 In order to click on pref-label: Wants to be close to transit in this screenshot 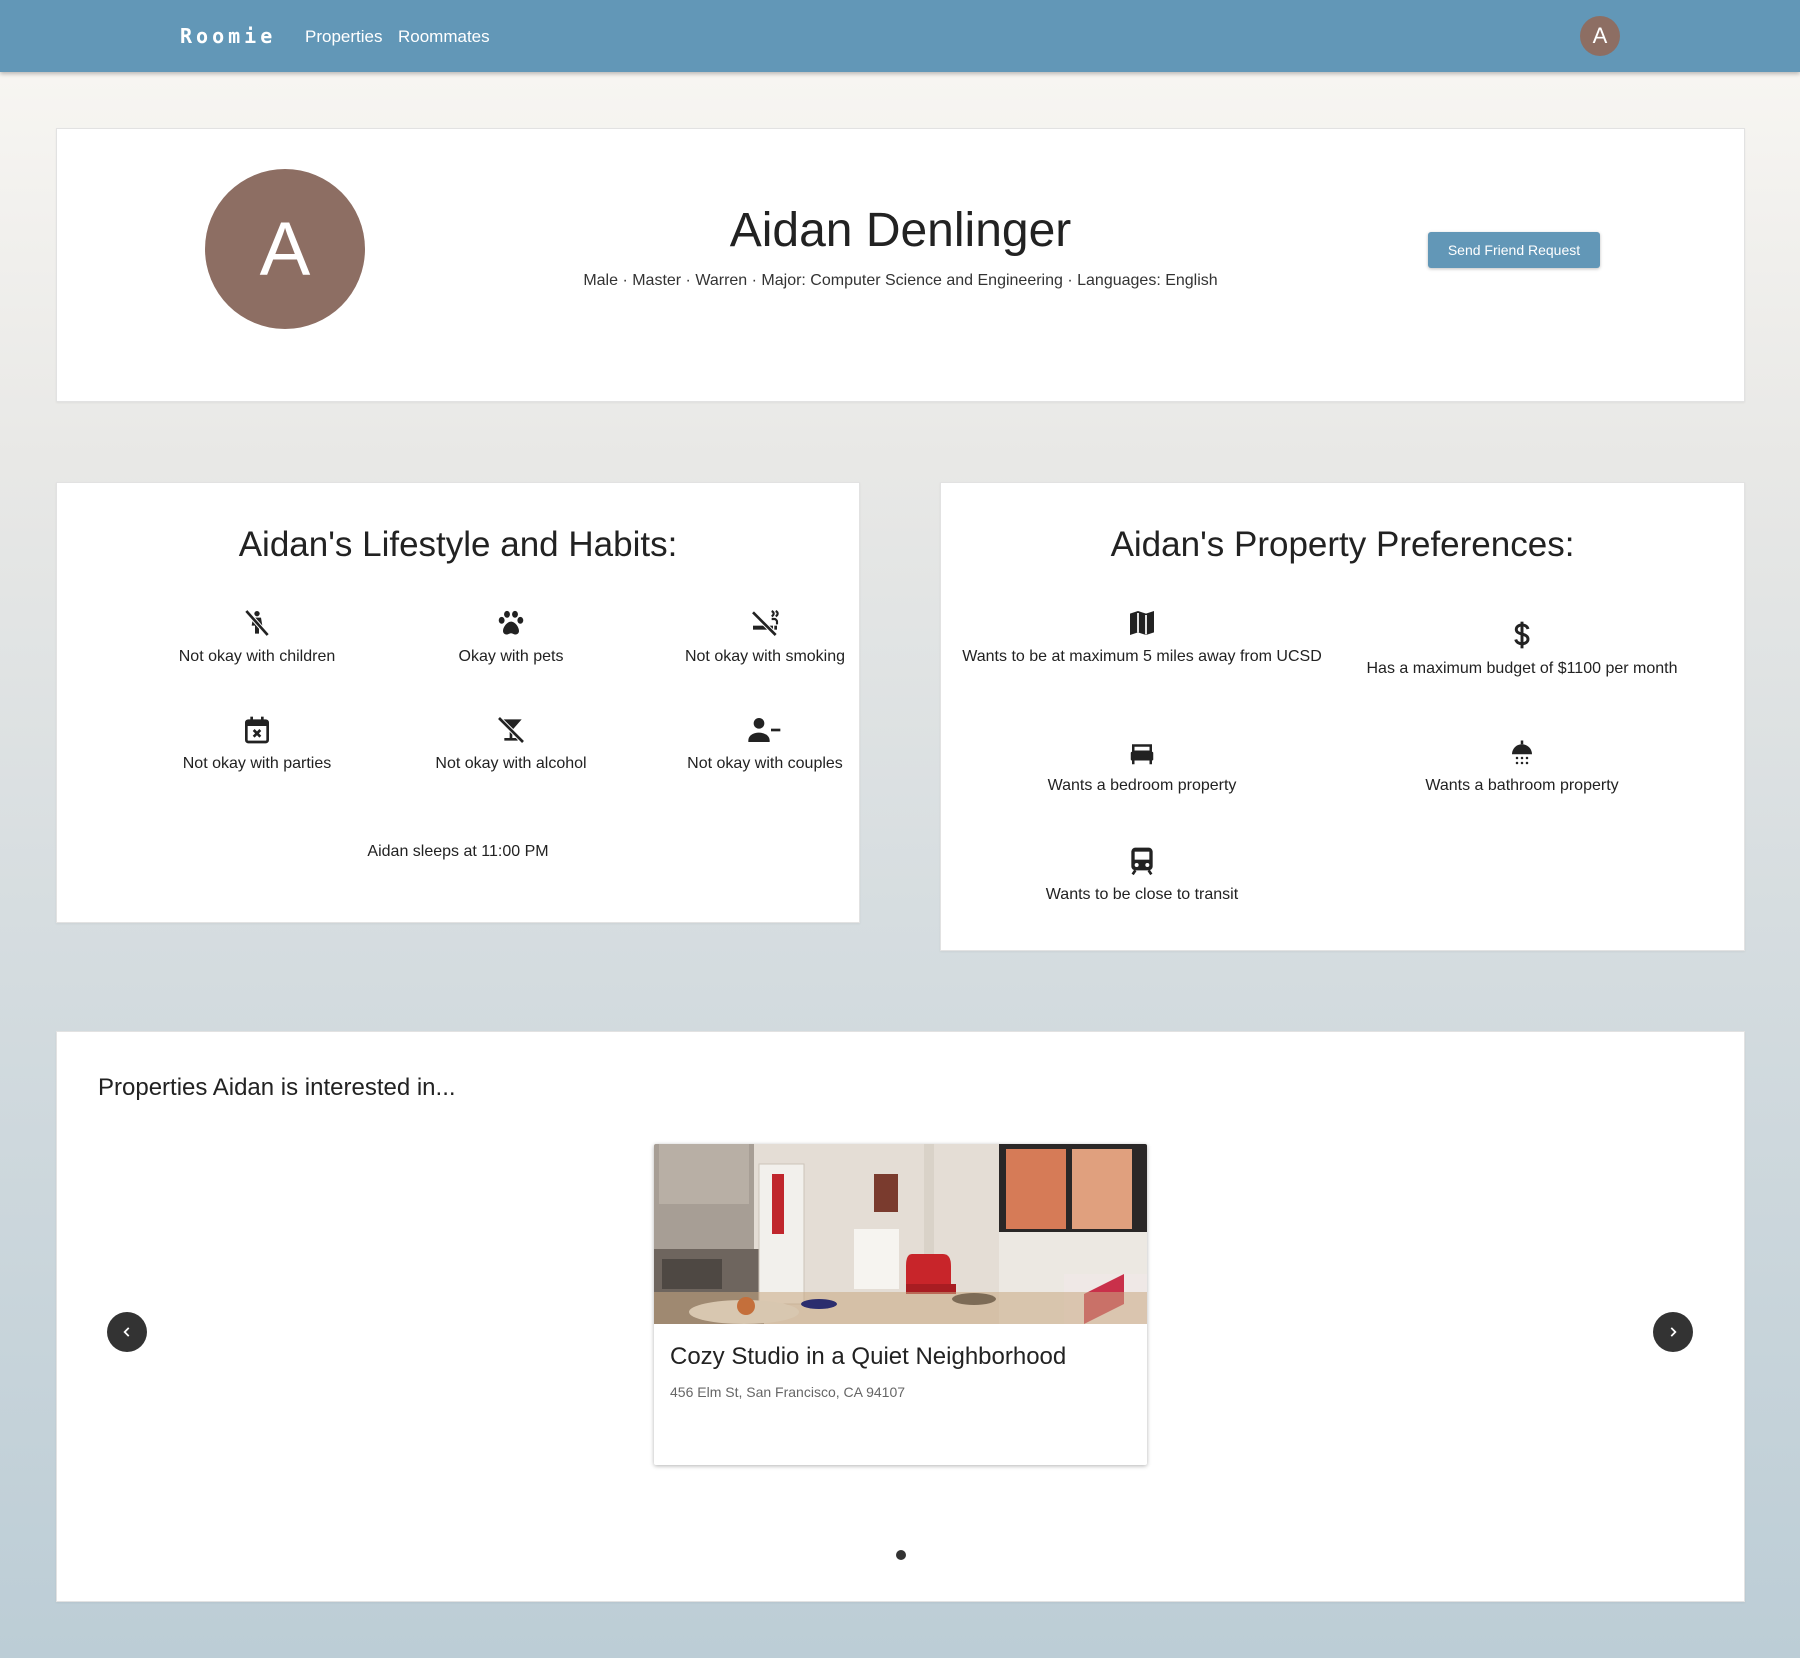, I will do `click(1142, 894)`.